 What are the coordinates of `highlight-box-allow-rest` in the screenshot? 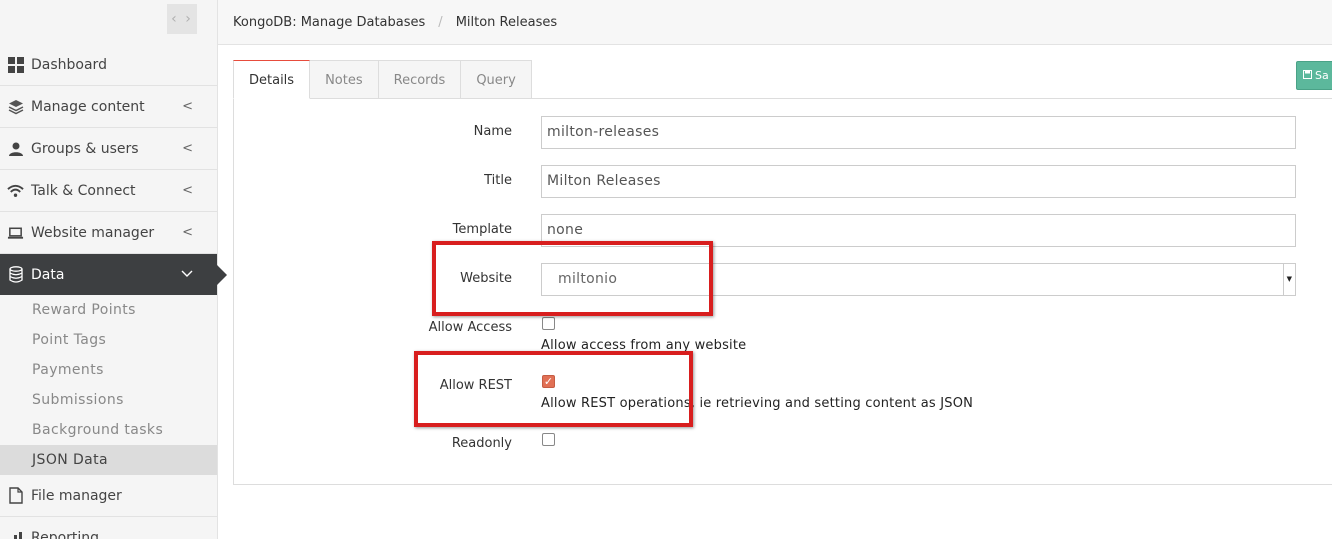 It's located at (553, 389).